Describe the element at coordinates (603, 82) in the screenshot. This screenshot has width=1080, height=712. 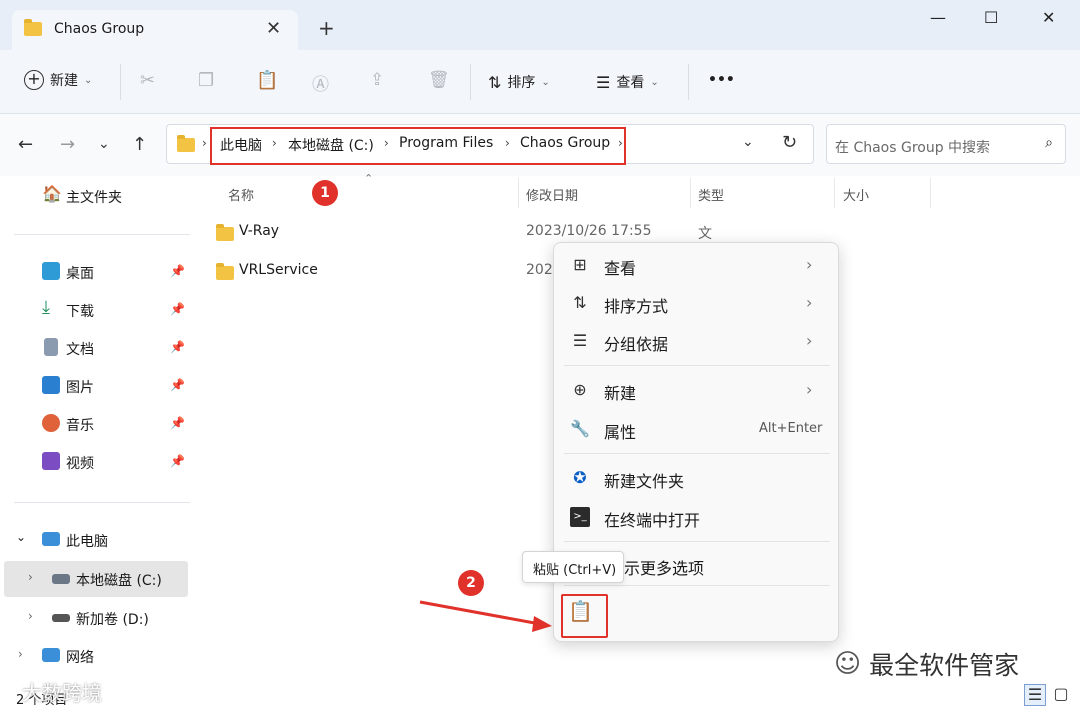
I see `view-icon: ☰` at that location.